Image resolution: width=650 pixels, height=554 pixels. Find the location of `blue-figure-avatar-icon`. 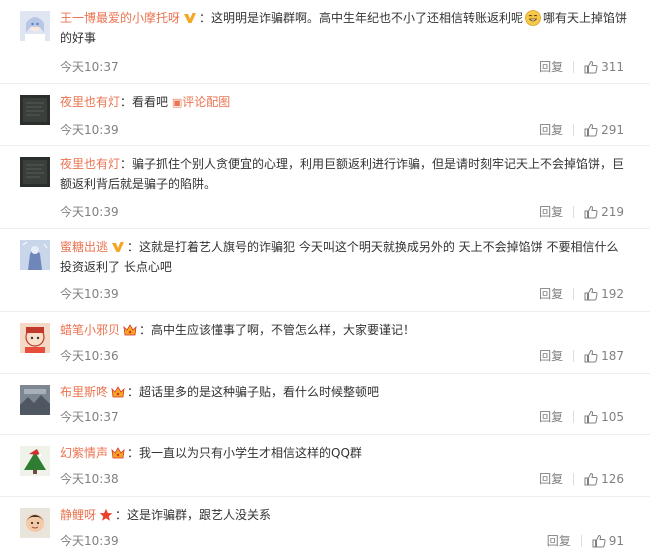

blue-figure-avatar-icon is located at coordinates (35, 255).